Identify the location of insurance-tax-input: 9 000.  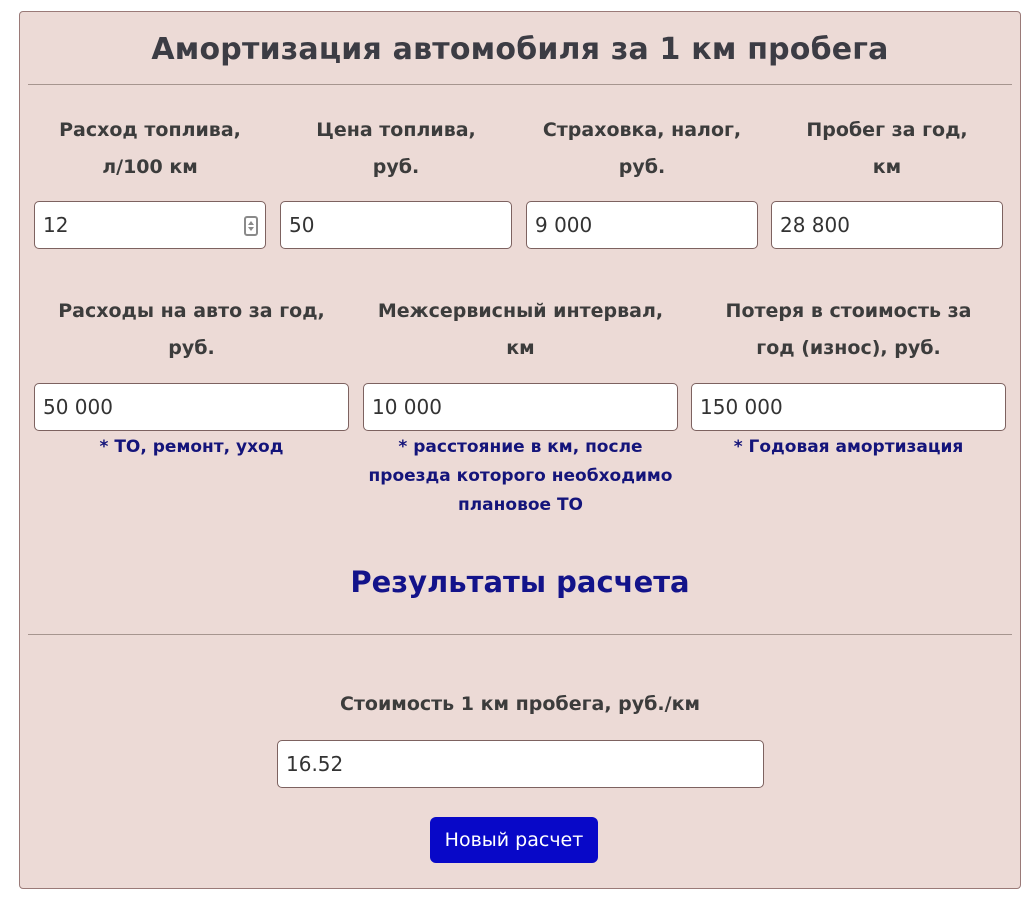
(642, 225).